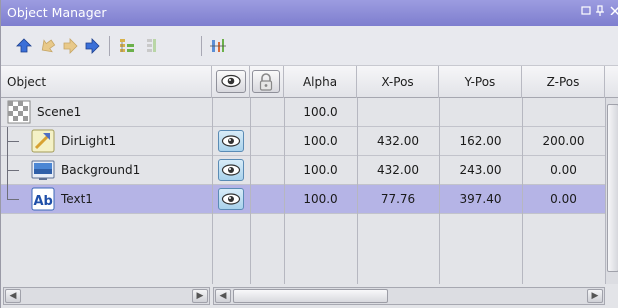 The height and width of the screenshot is (308, 618). I want to click on column-alpha: Alpha, so click(320, 82).